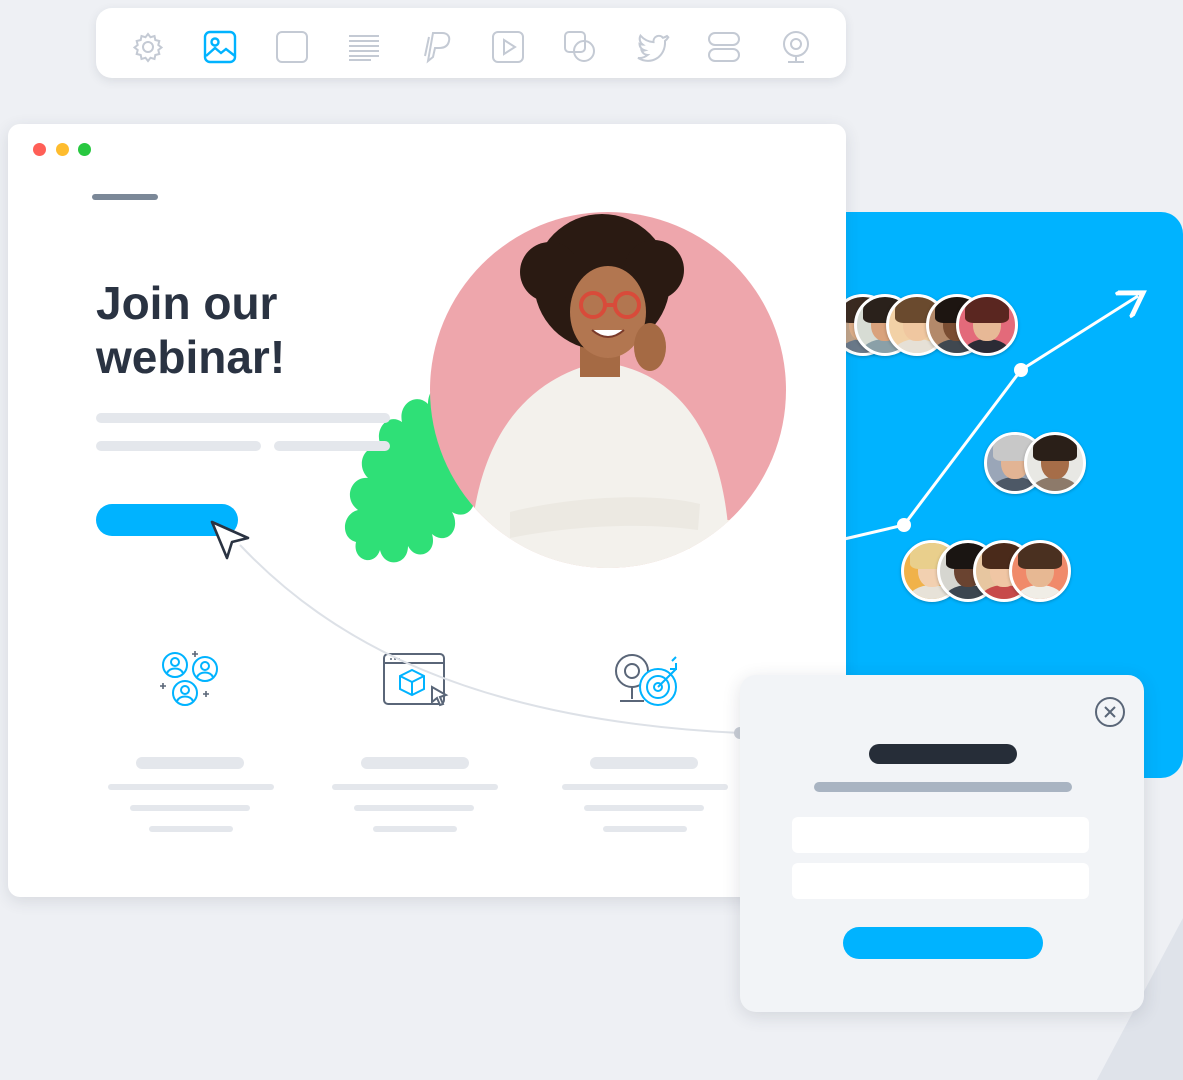 The height and width of the screenshot is (1080, 1183). I want to click on window-maximize-button, so click(84, 149).